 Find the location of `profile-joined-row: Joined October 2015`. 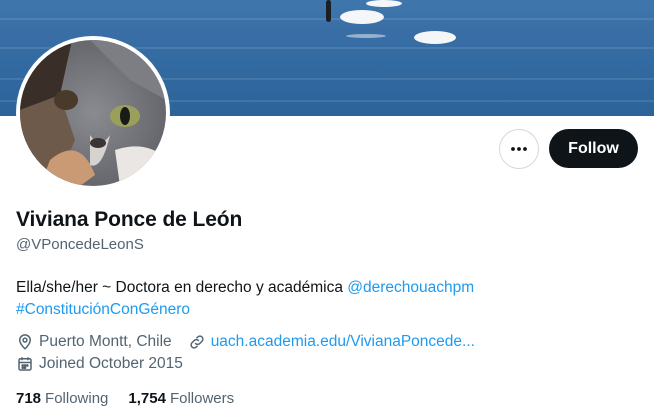

profile-joined-row: Joined October 2015 is located at coordinates (99, 364).